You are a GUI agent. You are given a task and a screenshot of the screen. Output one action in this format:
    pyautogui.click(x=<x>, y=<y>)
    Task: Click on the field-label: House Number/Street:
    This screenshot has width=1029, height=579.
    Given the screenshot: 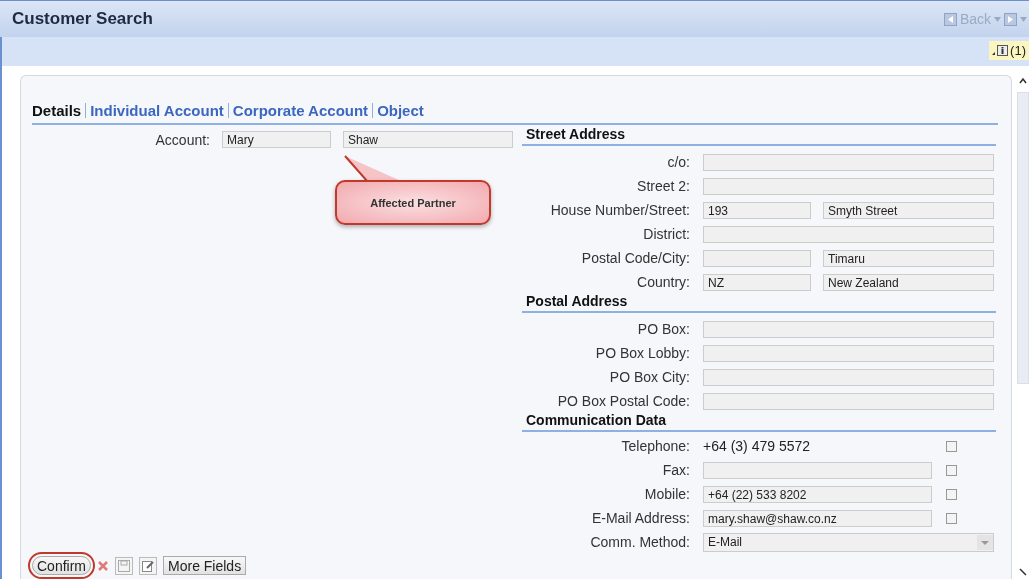 What is the action you would take?
    pyautogui.click(x=620, y=210)
    